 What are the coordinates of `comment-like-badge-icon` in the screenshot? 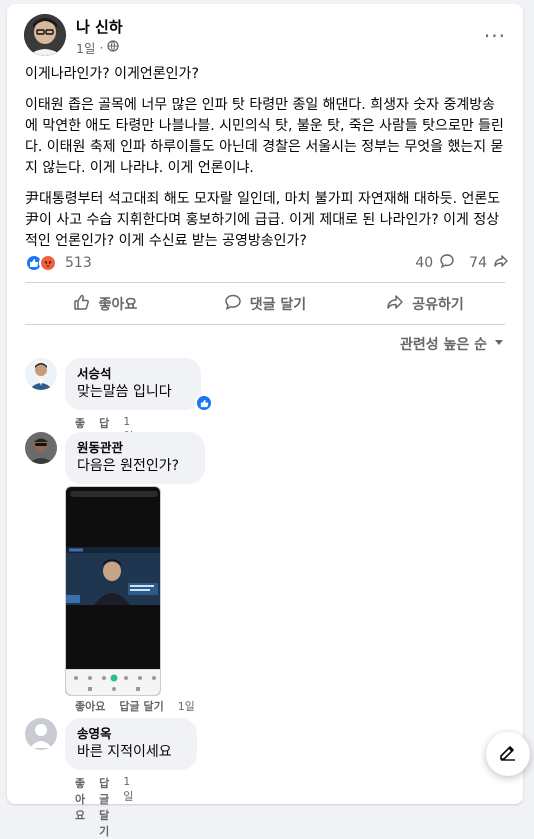 It's located at (204, 403).